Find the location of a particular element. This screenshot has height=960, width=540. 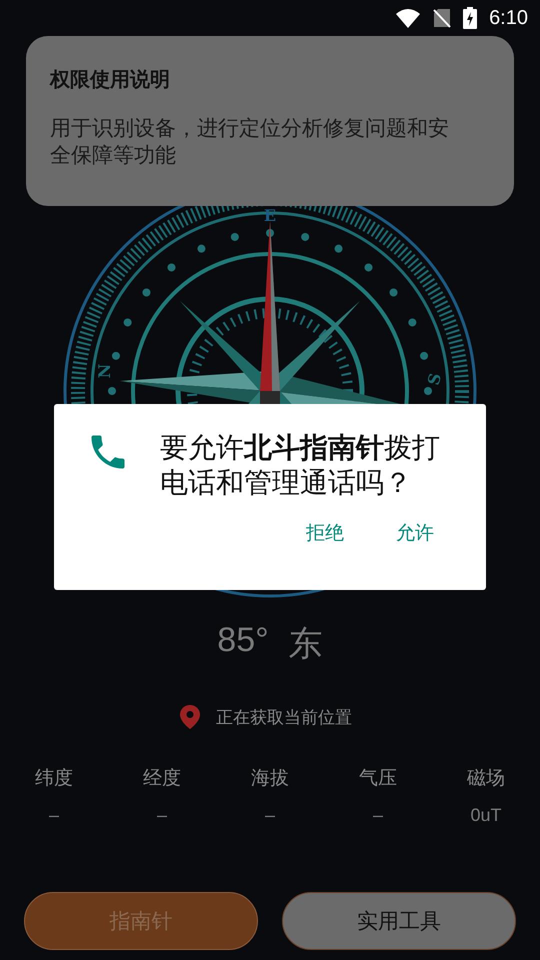

no-sim-icon is located at coordinates (442, 18).